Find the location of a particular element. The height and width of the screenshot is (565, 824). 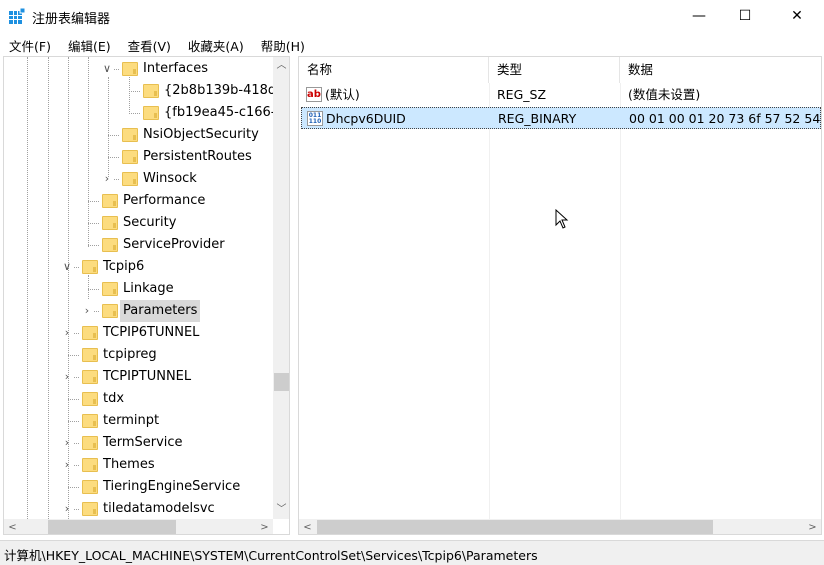

value-data: 00 01 00 01 20 73 6f 57 52 54 is located at coordinates (725, 118).